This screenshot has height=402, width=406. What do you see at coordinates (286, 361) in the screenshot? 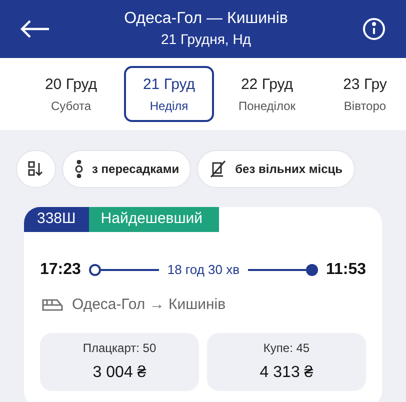
I see `seat-class-option: Купе: 45 4 313 ₴` at bounding box center [286, 361].